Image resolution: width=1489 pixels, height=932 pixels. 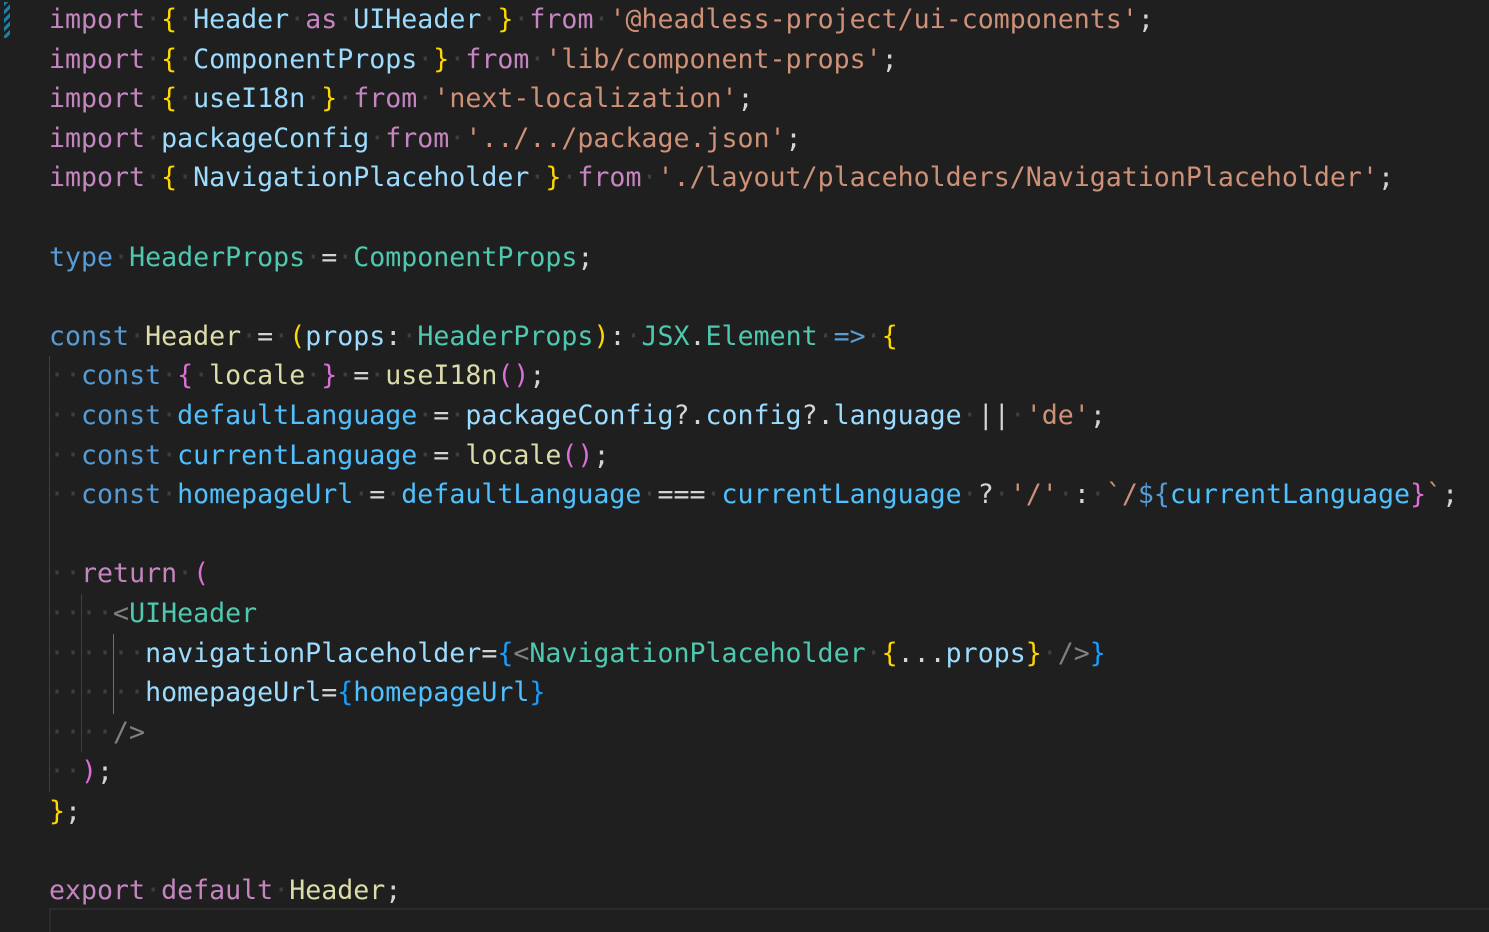 I want to click on code-line: ··);, so click(x=753, y=772).